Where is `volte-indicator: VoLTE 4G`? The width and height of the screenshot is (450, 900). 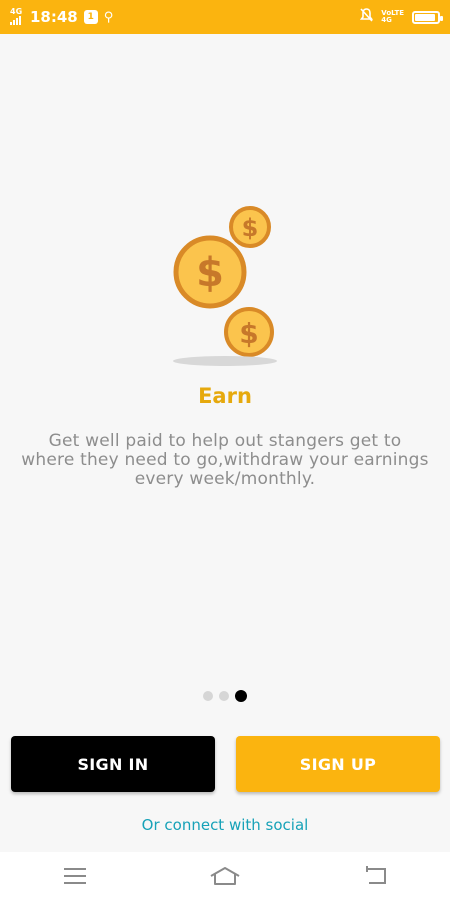 volte-indicator: VoLTE 4G is located at coordinates (392, 17).